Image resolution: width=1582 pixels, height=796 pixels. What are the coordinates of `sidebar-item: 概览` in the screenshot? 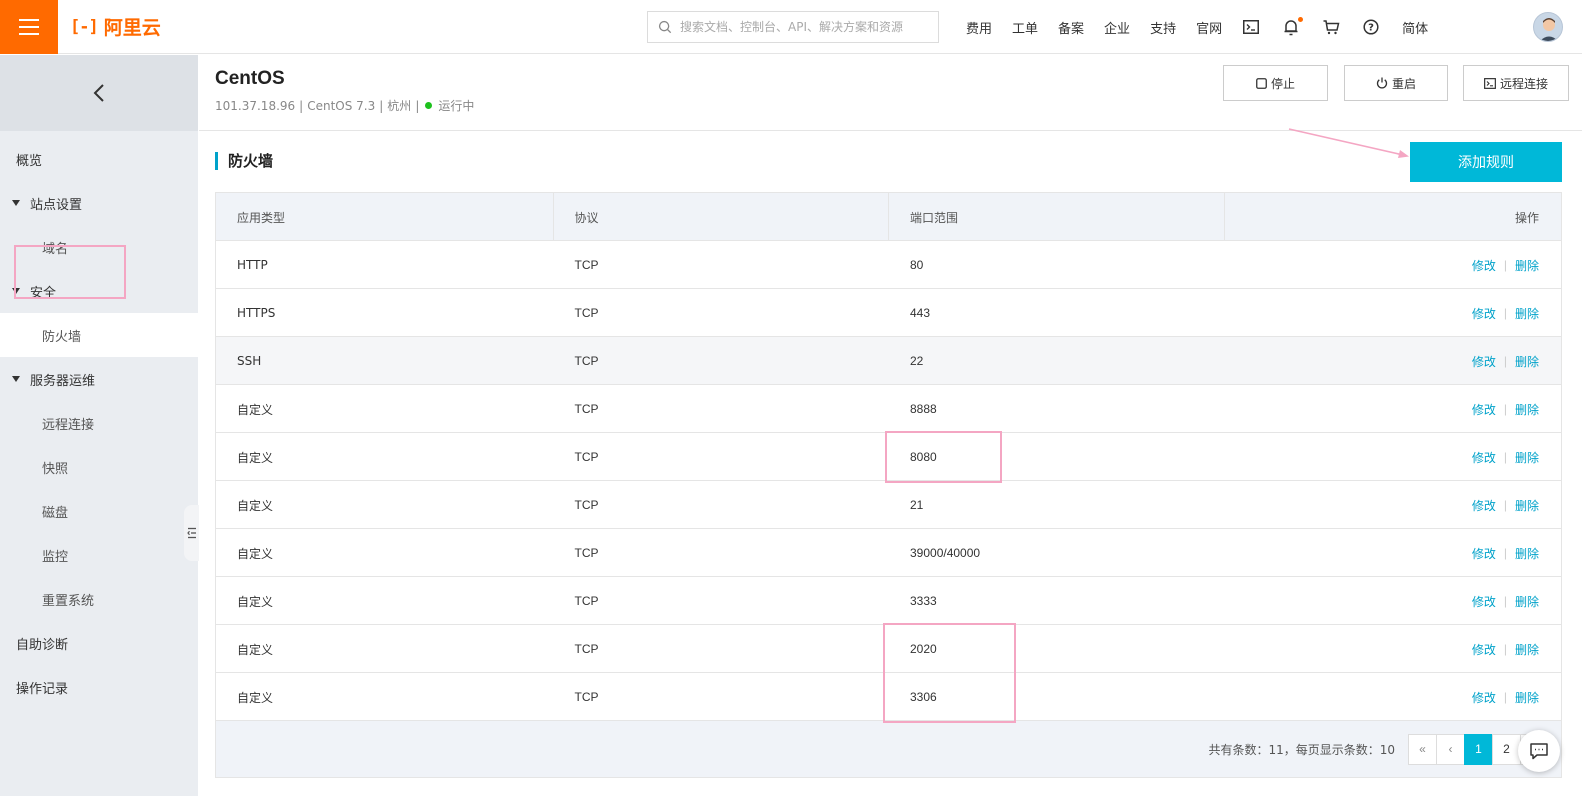 It's located at (99, 159).